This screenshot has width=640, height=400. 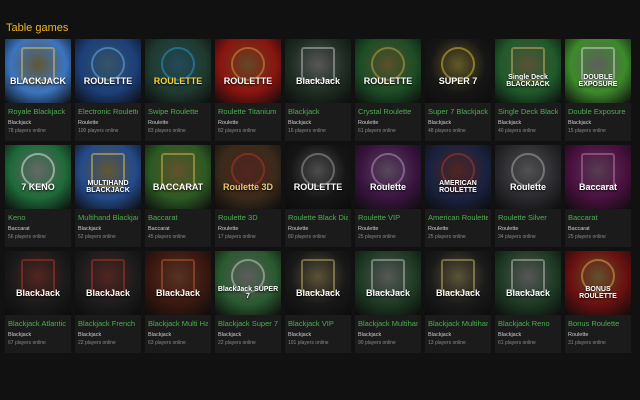 What do you see at coordinates (458, 112) in the screenshot?
I see `game-name: Super 7 Blackjack` at bounding box center [458, 112].